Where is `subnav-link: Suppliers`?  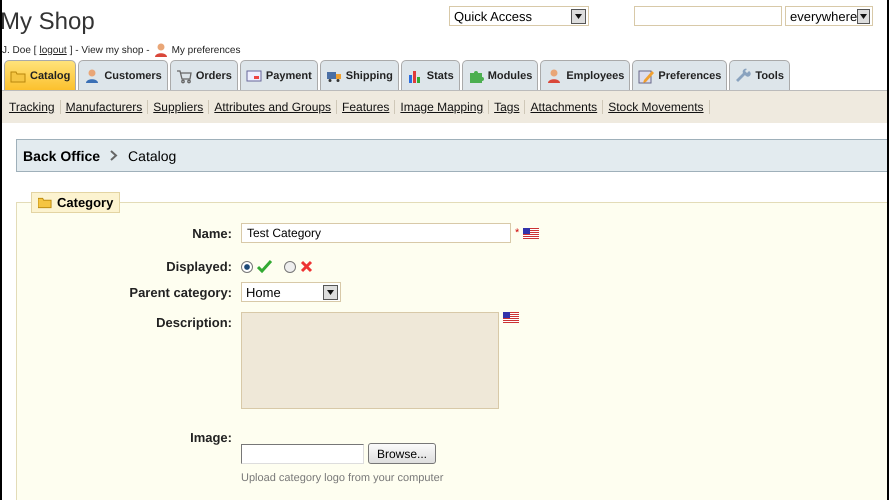
subnav-link: Suppliers is located at coordinates (179, 107).